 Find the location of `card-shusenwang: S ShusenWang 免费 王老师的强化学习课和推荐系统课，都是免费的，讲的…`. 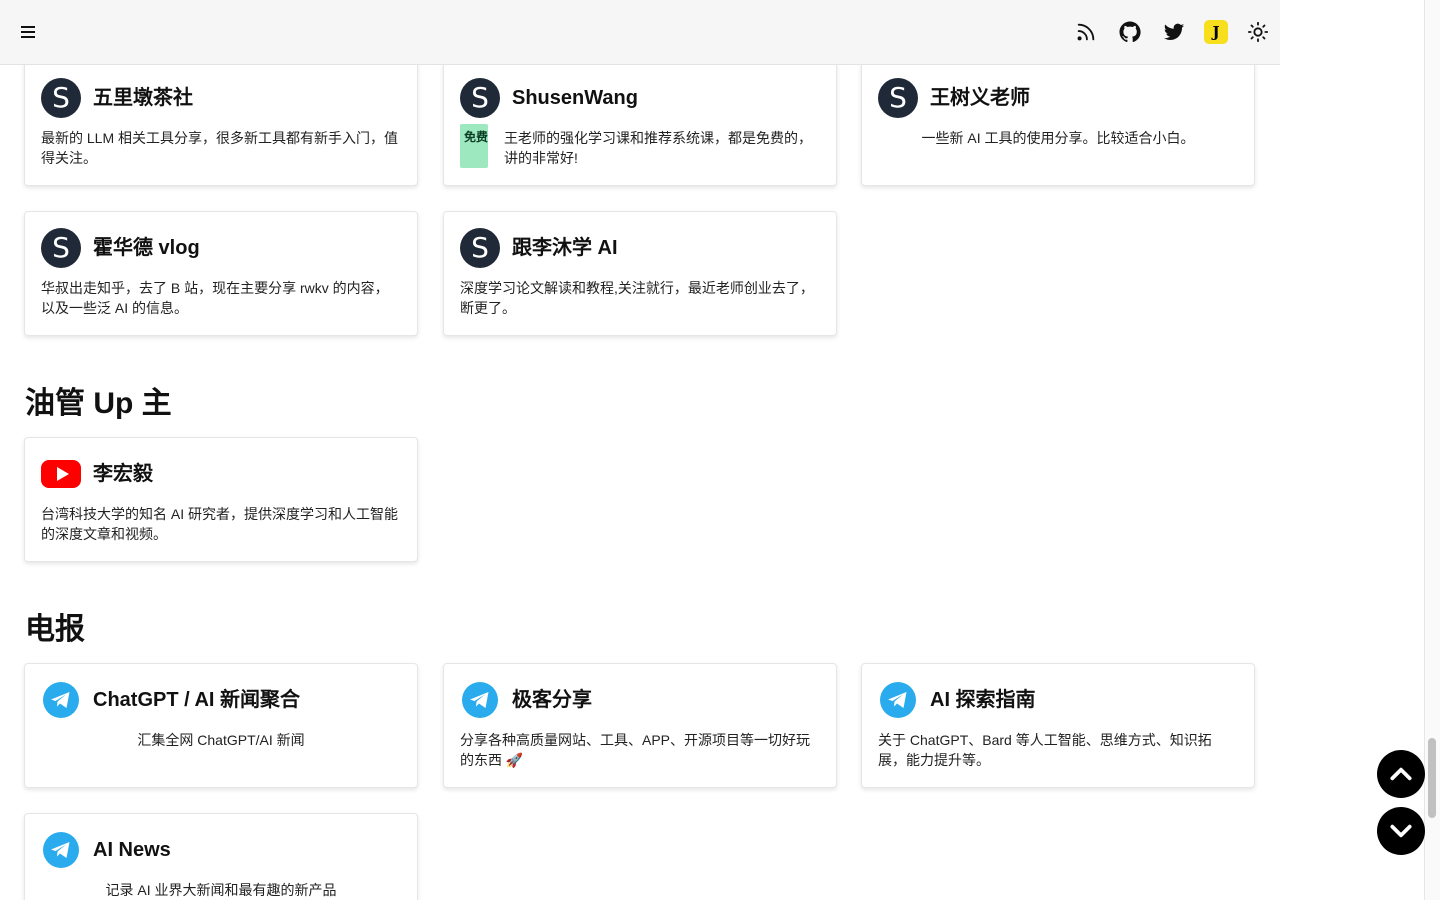

card-shusenwang: S ShusenWang 免费 王老师的强化学习课和推荐系统课，都是免费的，讲的… is located at coordinates (640, 123).